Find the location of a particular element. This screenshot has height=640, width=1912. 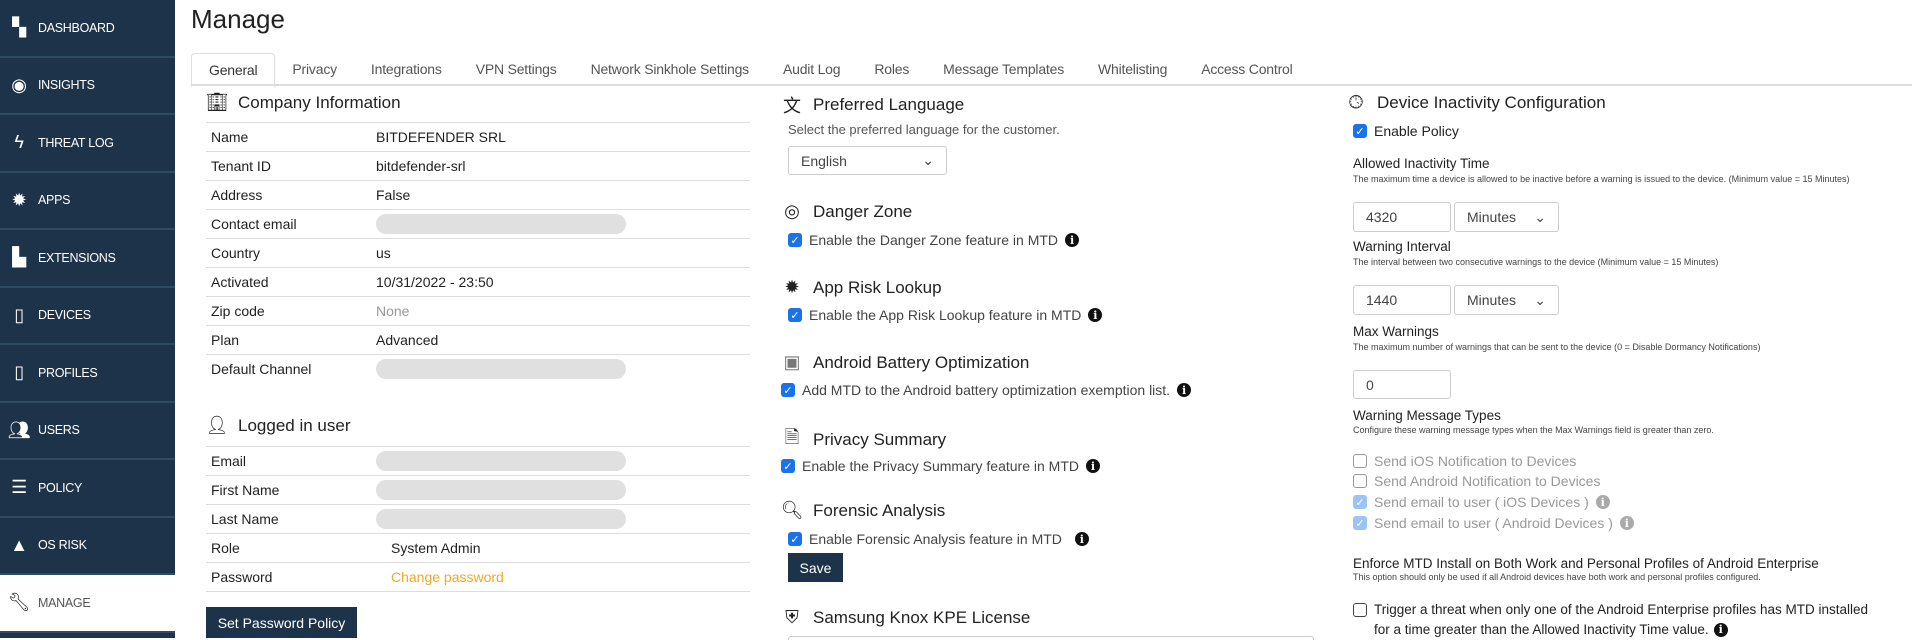

table-row: Plan Advanced is located at coordinates (478, 340).